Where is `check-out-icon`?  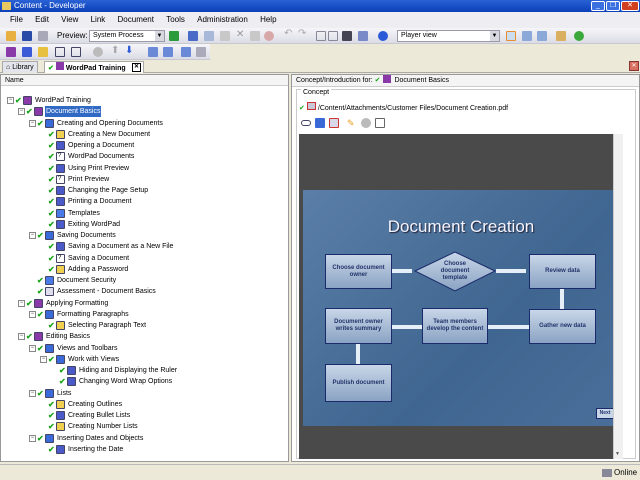
check-out-icon is located at coordinates (201, 52).